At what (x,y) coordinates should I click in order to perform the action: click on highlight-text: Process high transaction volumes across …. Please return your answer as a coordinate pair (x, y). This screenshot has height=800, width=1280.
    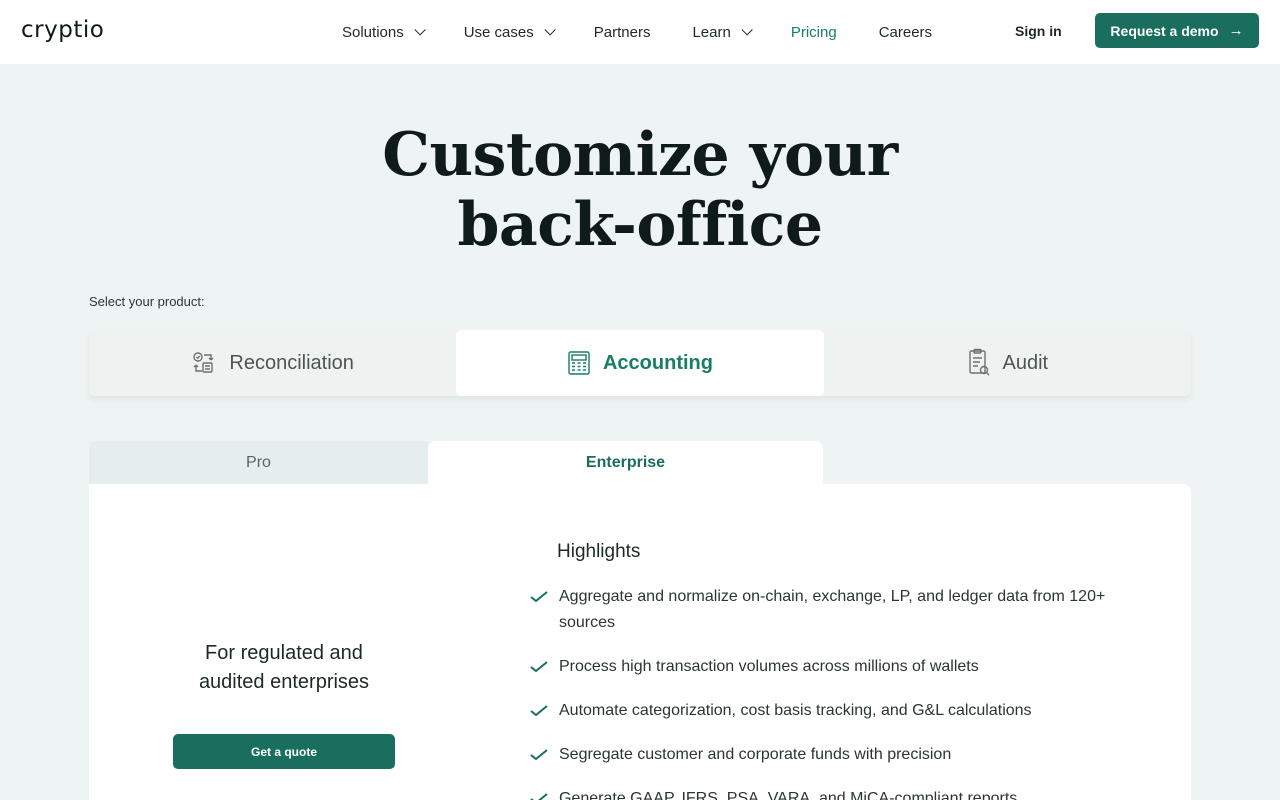
    Looking at the image, I should click on (769, 666).